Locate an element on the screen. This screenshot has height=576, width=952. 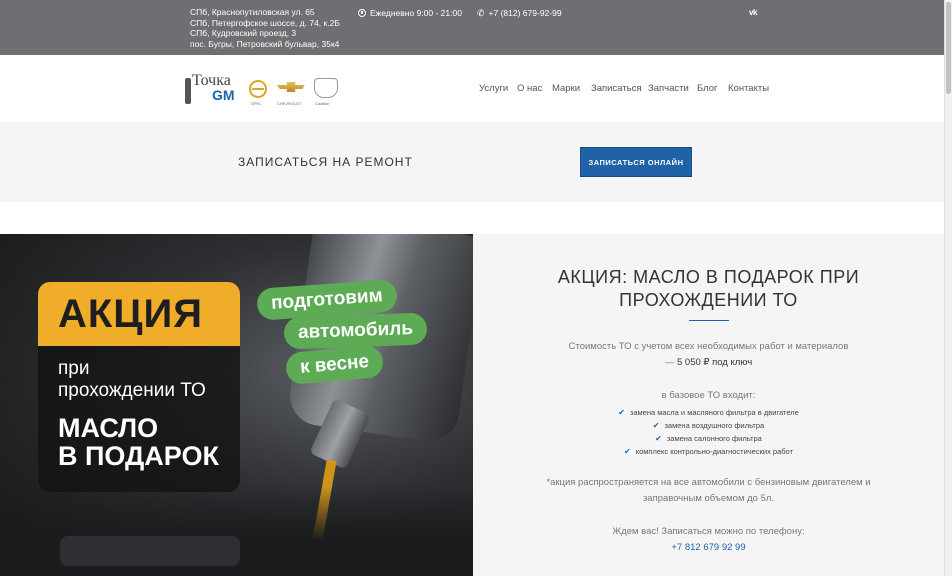
opel-logo-icon is located at coordinates (258, 89).